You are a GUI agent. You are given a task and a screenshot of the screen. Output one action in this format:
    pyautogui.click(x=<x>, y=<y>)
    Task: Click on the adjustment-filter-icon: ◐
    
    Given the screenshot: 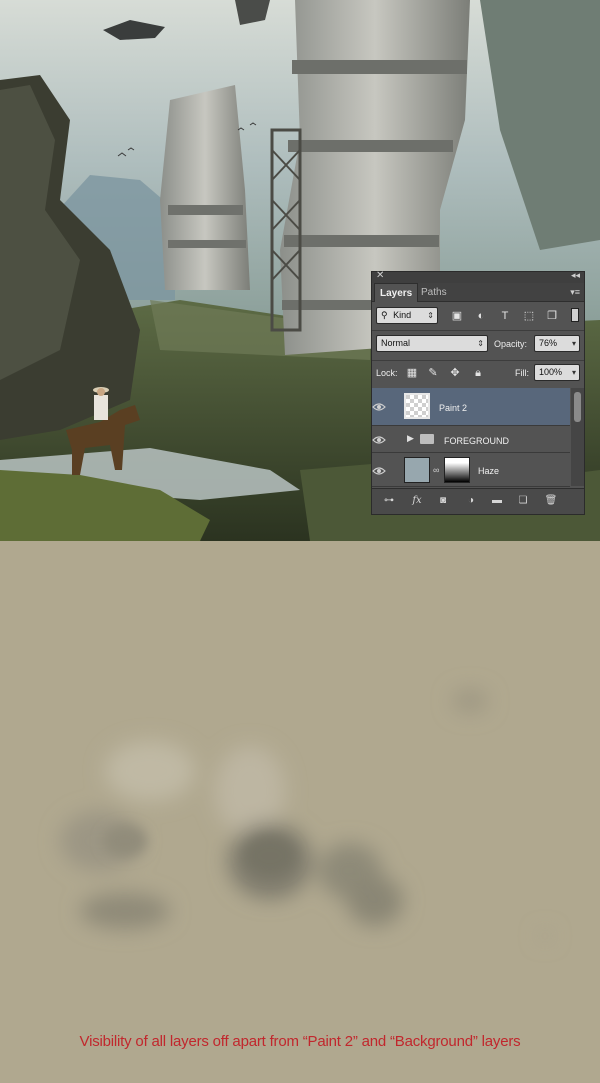 What is the action you would take?
    pyautogui.click(x=481, y=316)
    